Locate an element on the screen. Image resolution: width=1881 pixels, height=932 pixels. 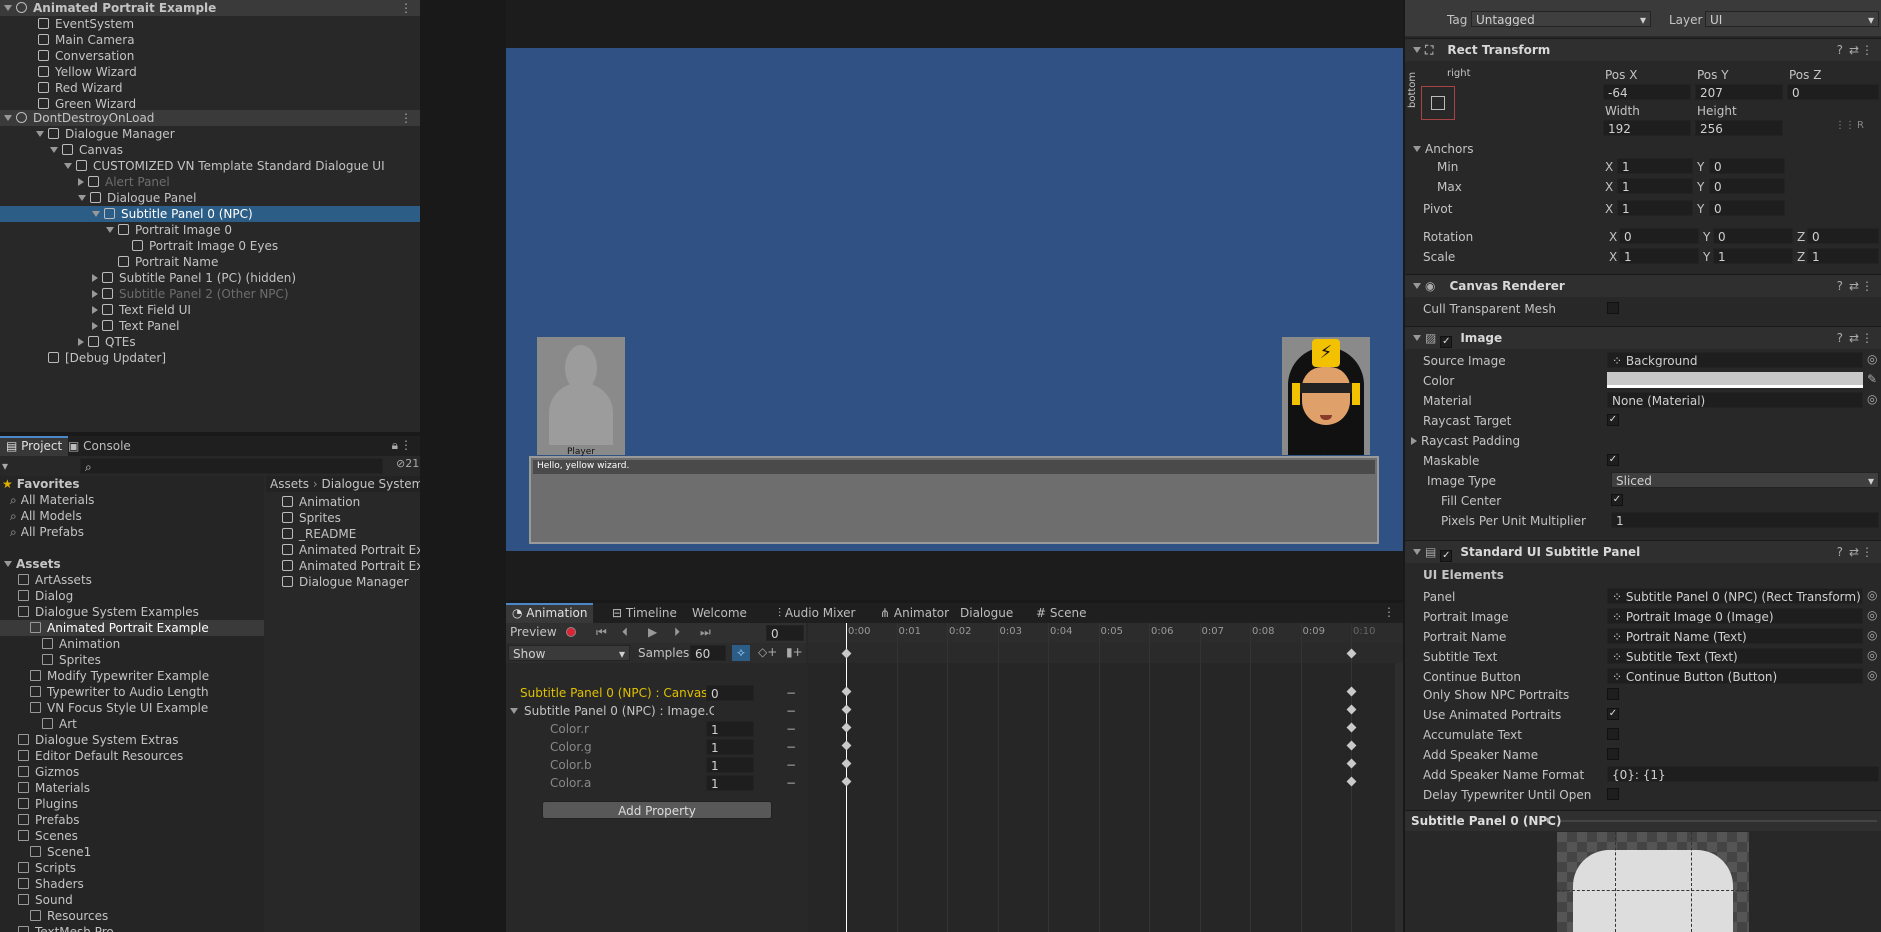
hierarchy-item: Subtitle Panel 0 (NPC) is located at coordinates (210, 214).